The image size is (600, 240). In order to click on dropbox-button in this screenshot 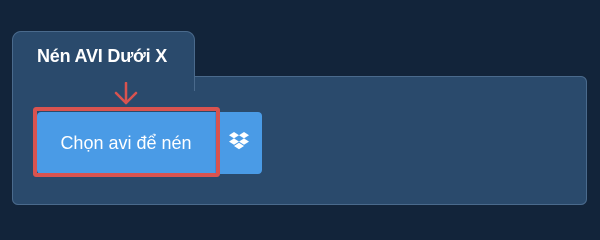, I will do `click(238, 143)`.